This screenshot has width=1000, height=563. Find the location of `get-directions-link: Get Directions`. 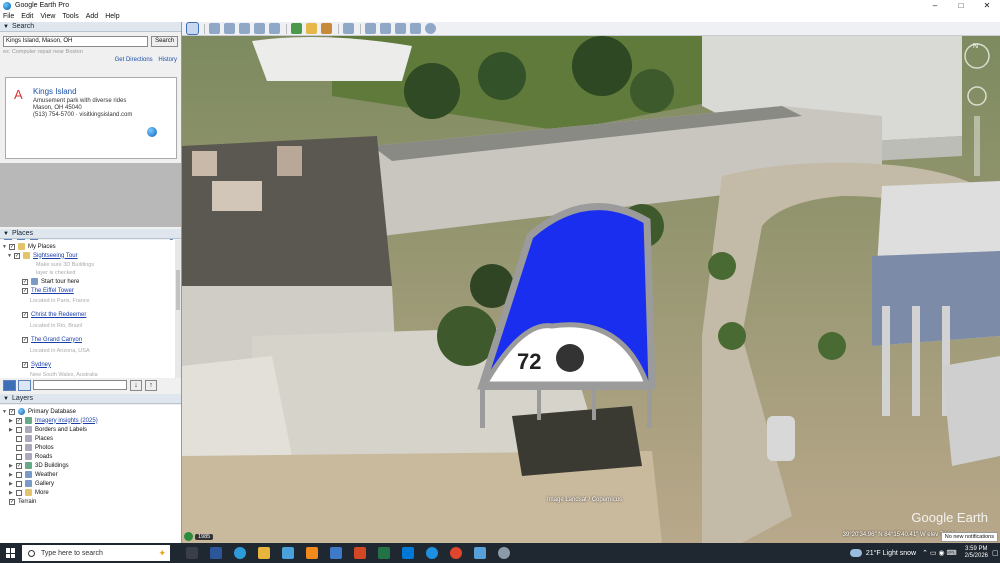

get-directions-link: Get Directions is located at coordinates (134, 60).